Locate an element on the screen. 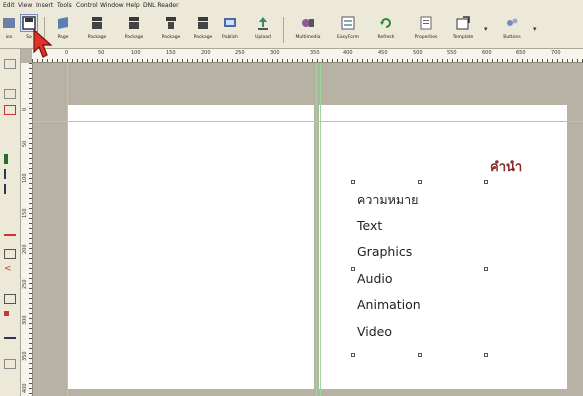 Image resolution: width=583 pixels, height=396 pixels. page-title: คำนำ is located at coordinates (506, 167).